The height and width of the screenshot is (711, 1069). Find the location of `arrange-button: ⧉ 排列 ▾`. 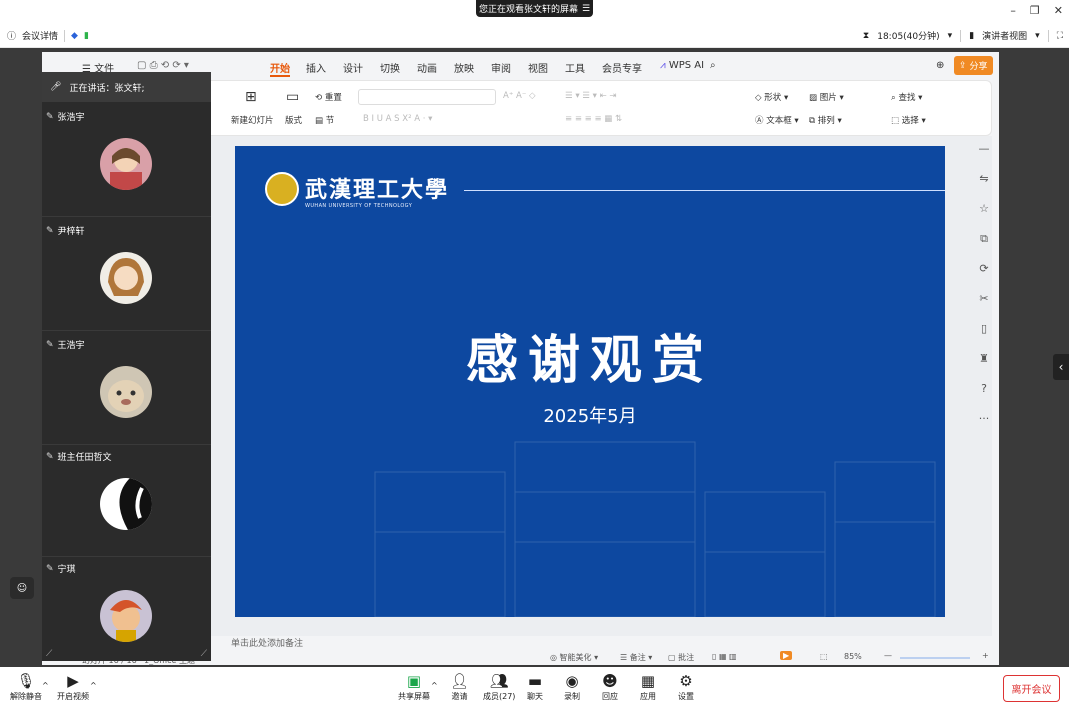

arrange-button: ⧉ 排列 ▾ is located at coordinates (825, 120).